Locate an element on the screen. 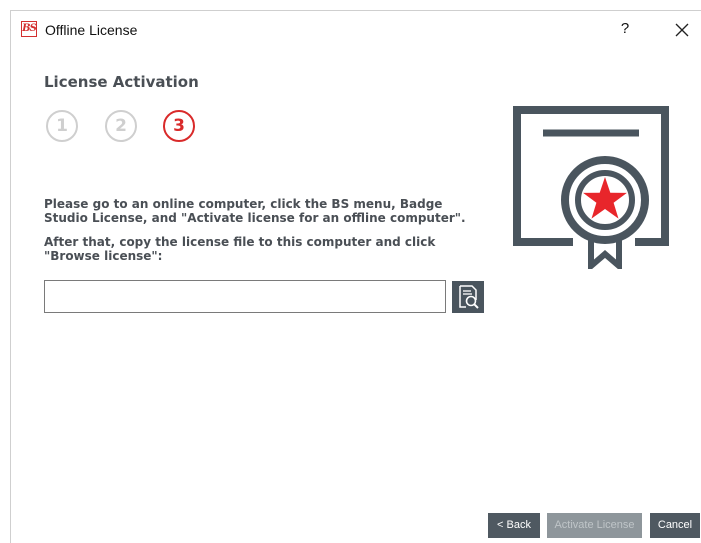  cancel-button: Cancel is located at coordinates (675, 525).